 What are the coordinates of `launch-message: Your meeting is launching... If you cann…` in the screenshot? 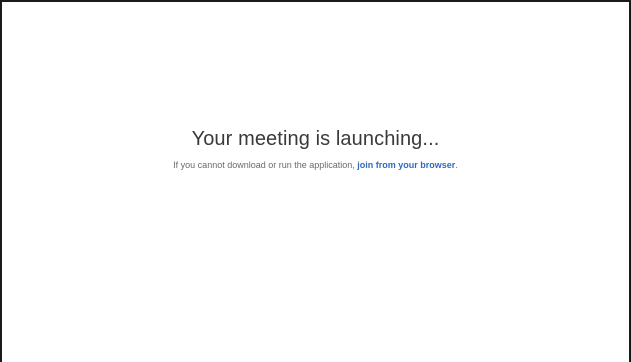 It's located at (315, 148).